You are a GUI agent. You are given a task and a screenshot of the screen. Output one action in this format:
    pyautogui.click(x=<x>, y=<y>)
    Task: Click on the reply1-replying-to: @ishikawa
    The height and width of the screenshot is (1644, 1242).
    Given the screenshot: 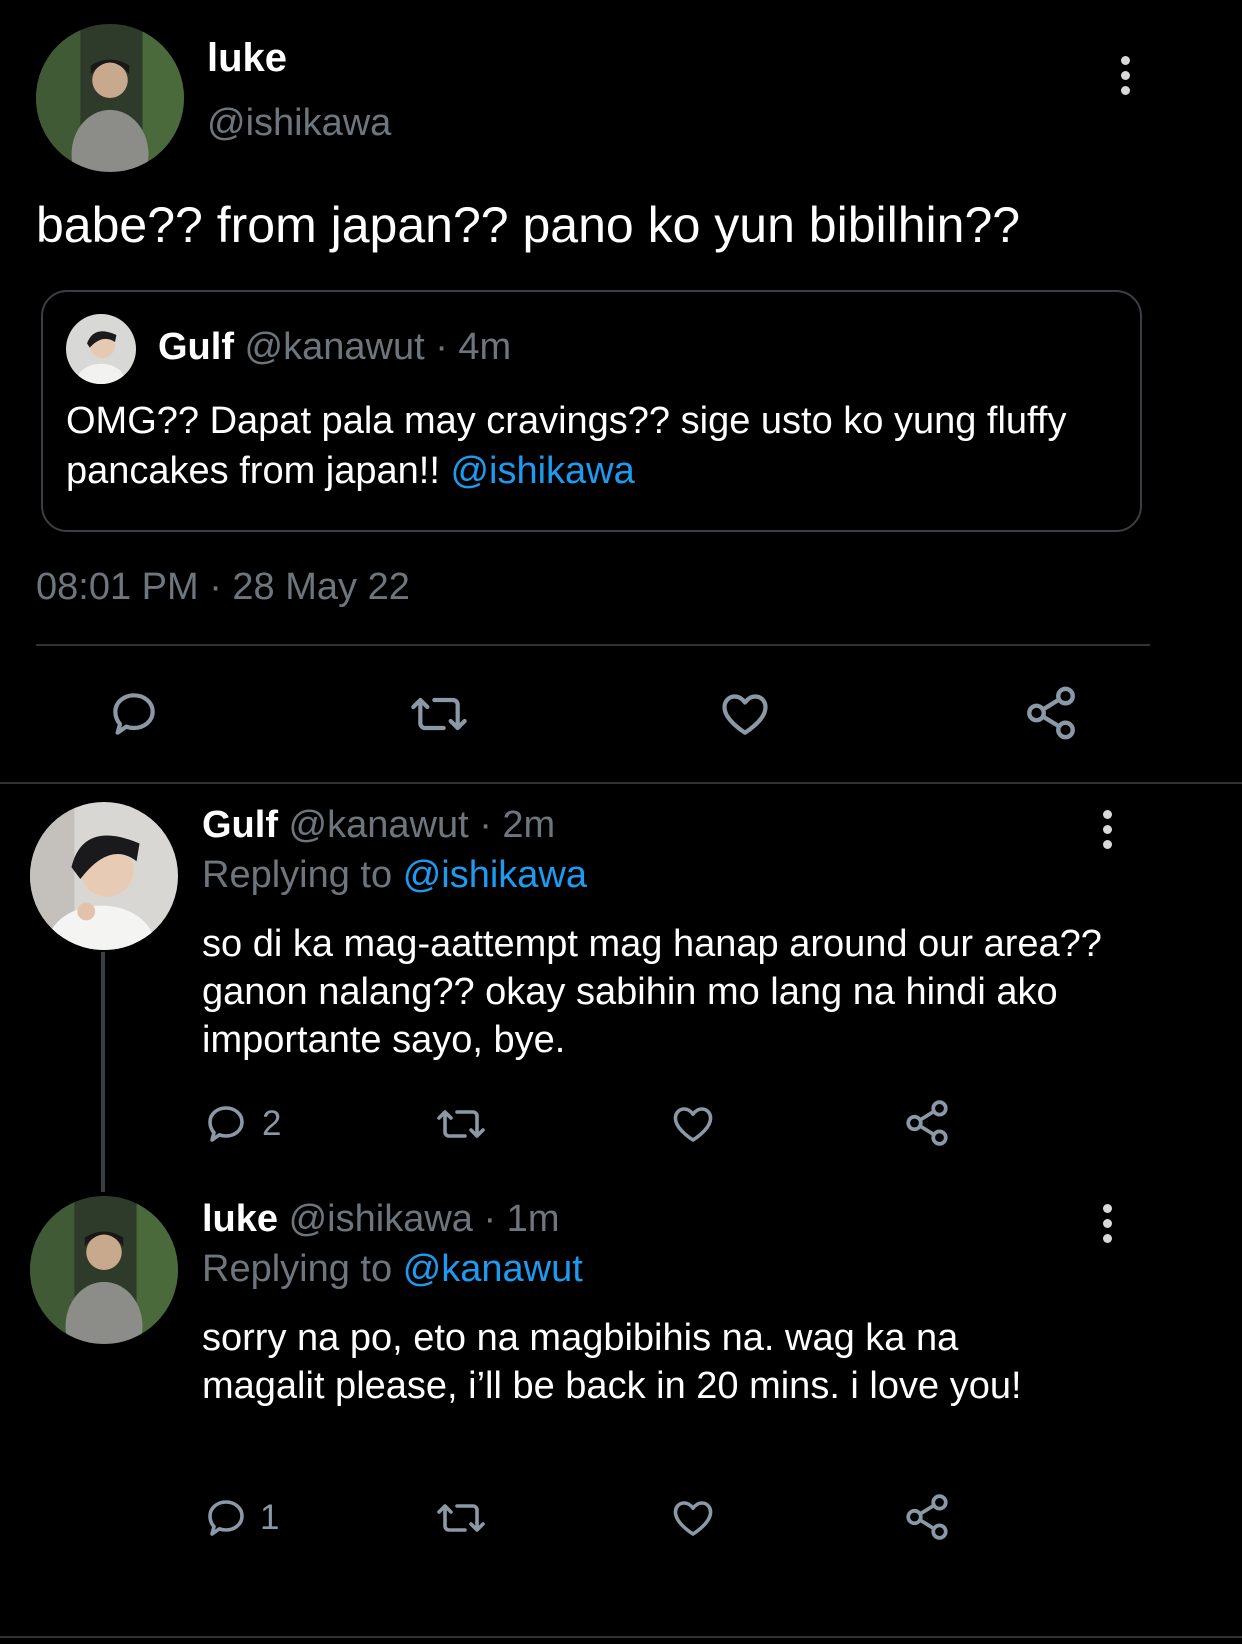 What is the action you would take?
    pyautogui.click(x=495, y=875)
    